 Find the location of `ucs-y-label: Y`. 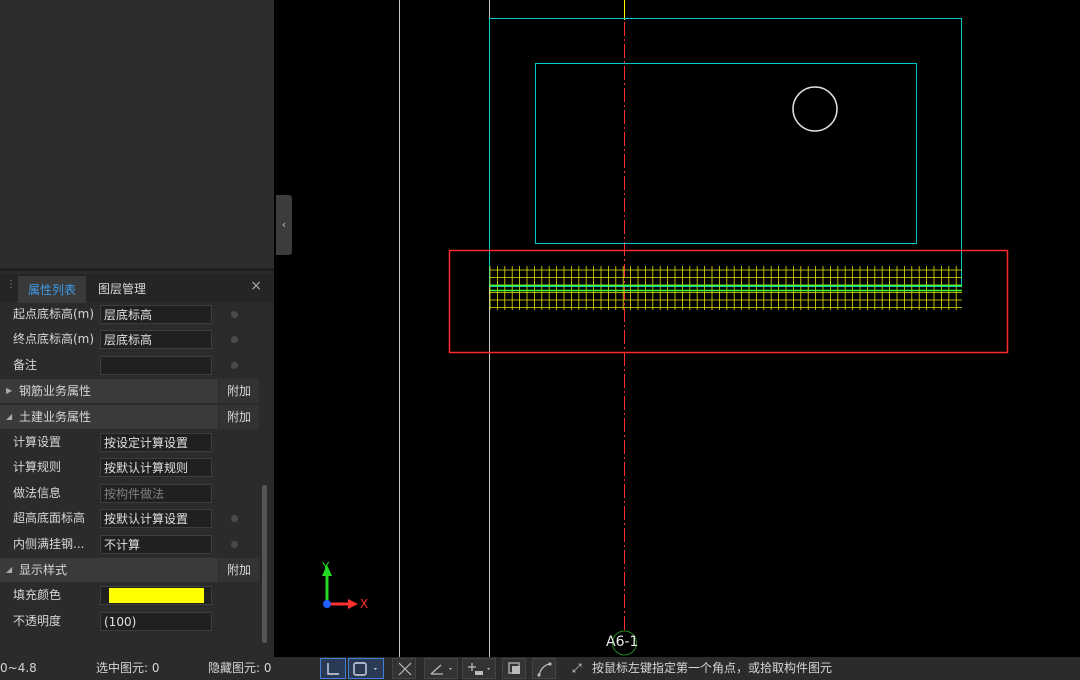

ucs-y-label: Y is located at coordinates (326, 567).